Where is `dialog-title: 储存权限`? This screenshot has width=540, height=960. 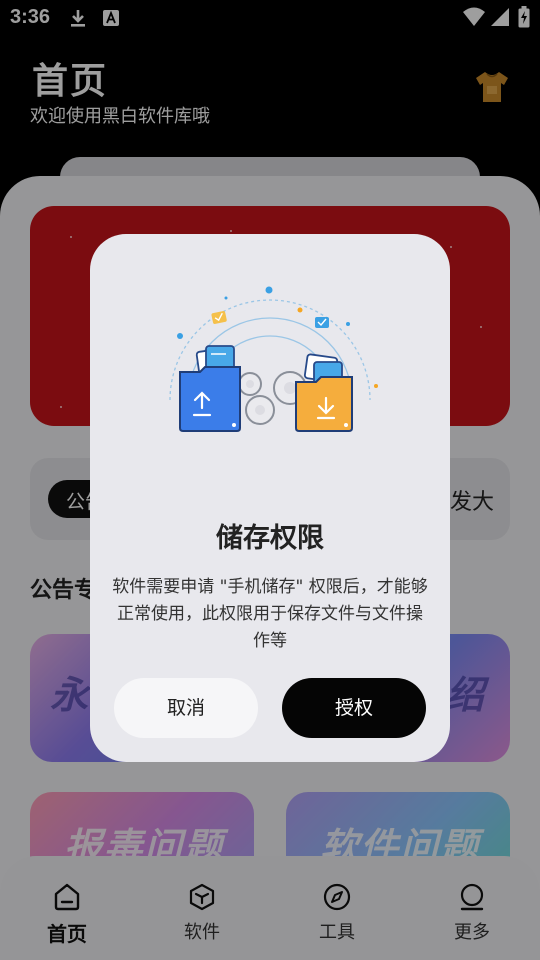
dialog-title: 储存权限 is located at coordinates (270, 538).